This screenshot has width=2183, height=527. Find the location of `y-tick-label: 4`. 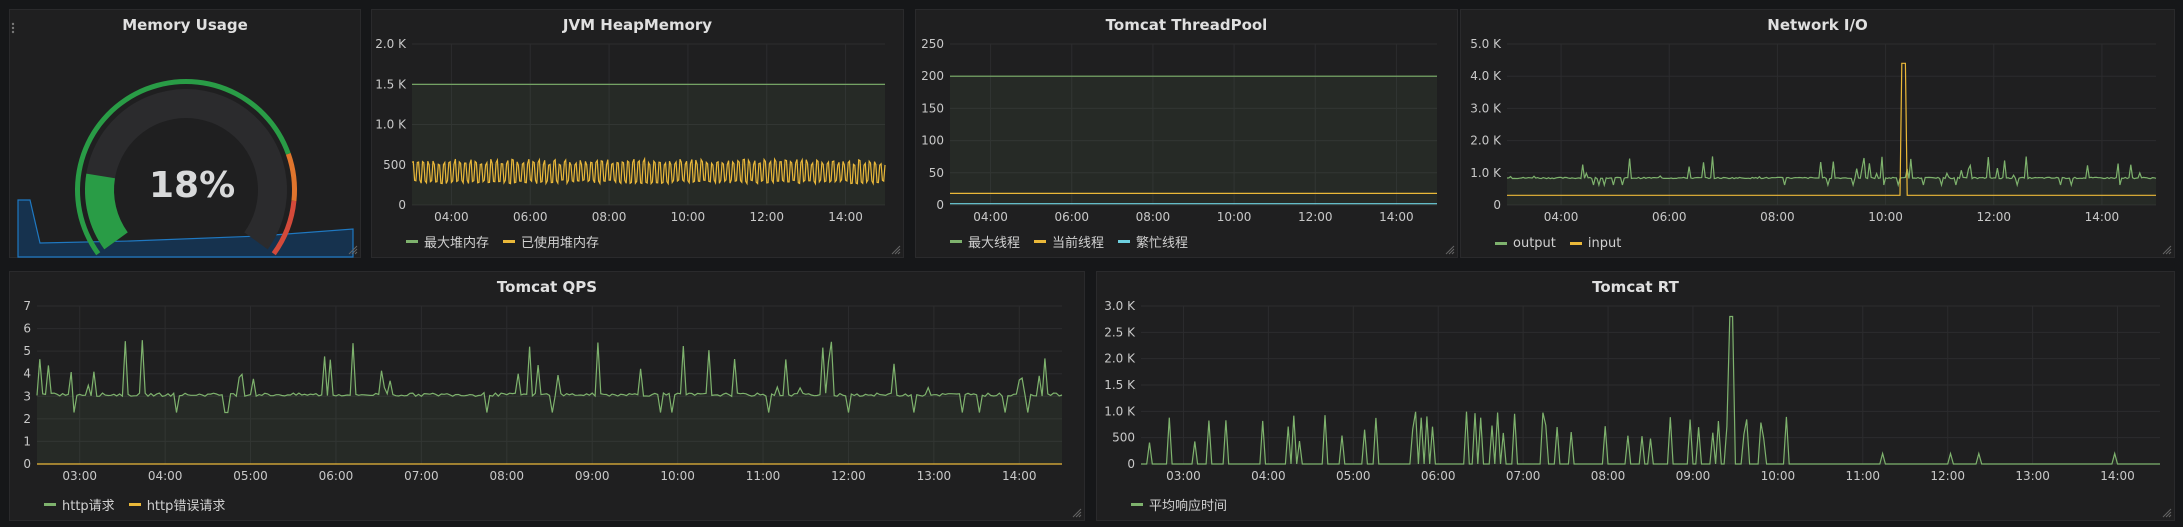

y-tick-label: 4 is located at coordinates (27, 374).